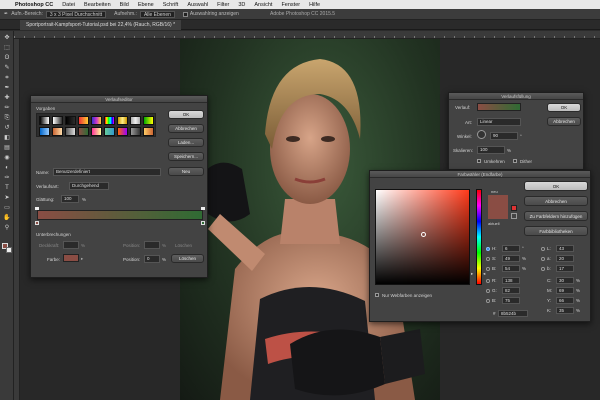 The height and width of the screenshot is (400, 600). I want to click on reverse-checkbox, so click(479, 161).